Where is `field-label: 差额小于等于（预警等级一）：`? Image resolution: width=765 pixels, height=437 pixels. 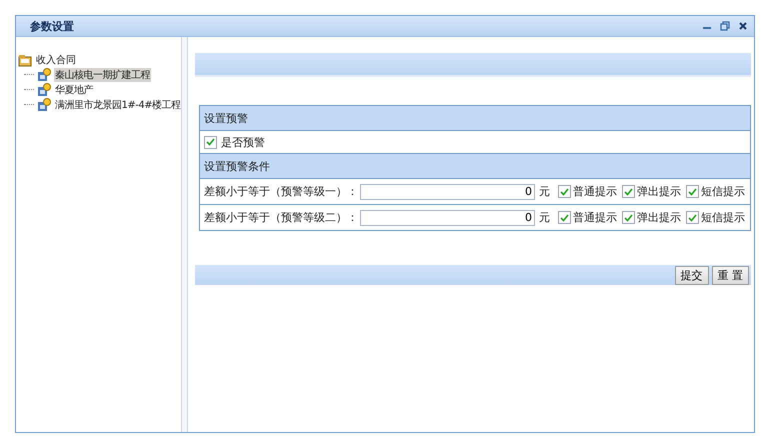 field-label: 差额小于等于（预警等级一）： is located at coordinates (281, 191).